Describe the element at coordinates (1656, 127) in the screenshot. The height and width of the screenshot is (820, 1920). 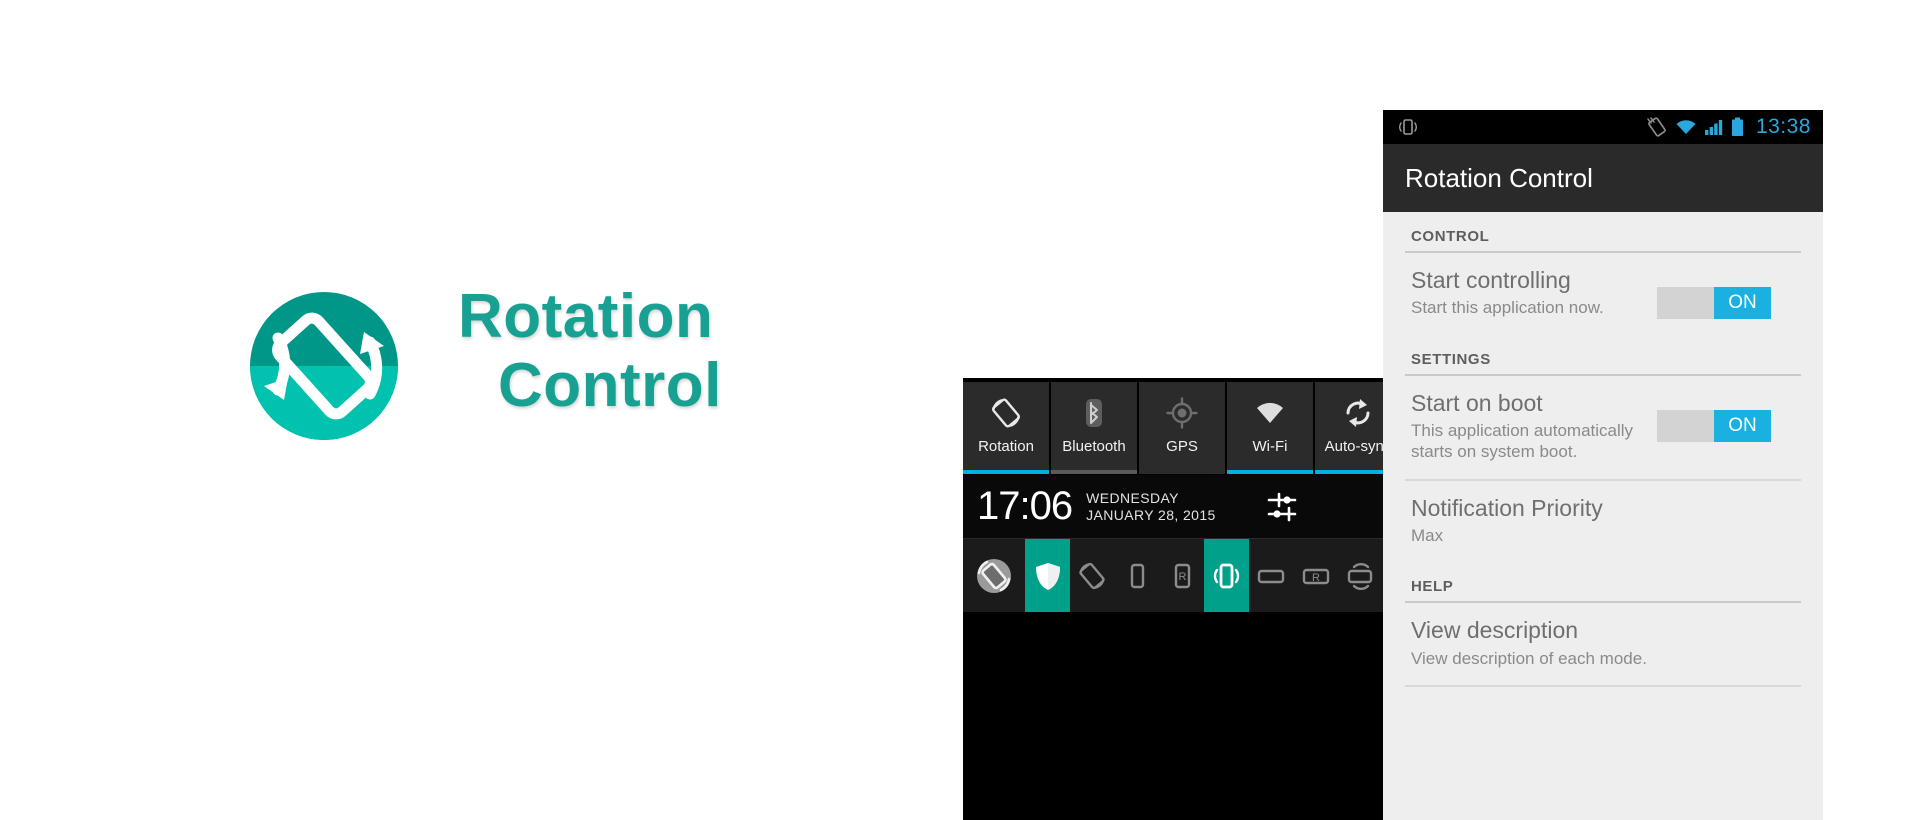
I see `rotation-locked-icon` at that location.